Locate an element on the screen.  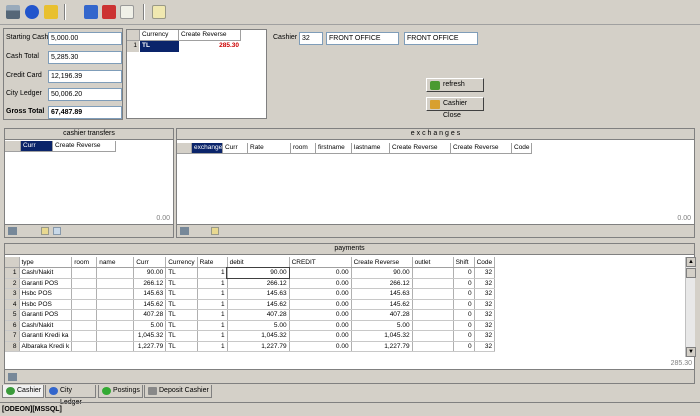
reverse-cell: 90.00 is located at coordinates (382, 273).